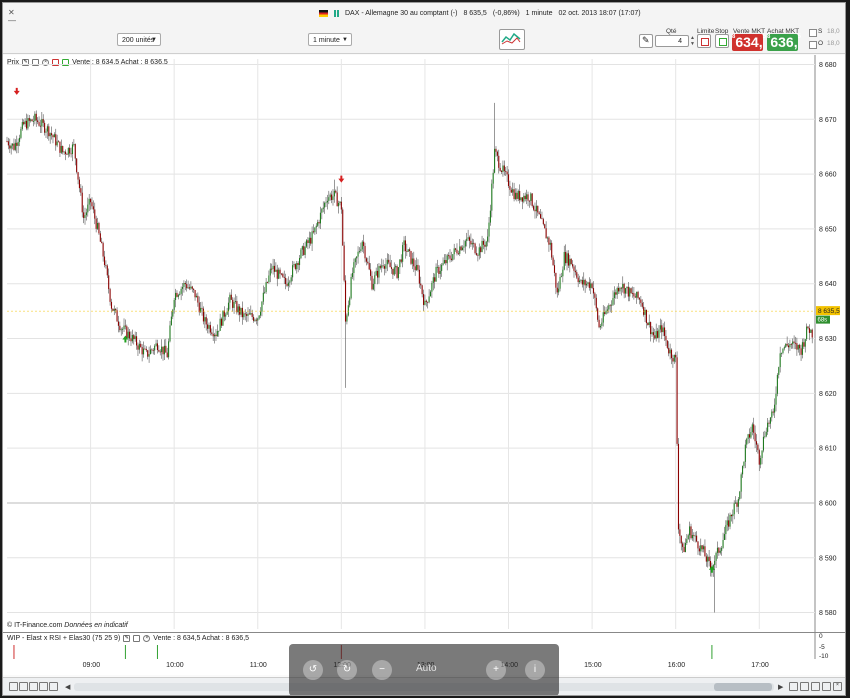 Image resolution: width=850 pixels, height=698 pixels. What do you see at coordinates (313, 670) in the screenshot?
I see `rotate-left-button: ↺` at bounding box center [313, 670].